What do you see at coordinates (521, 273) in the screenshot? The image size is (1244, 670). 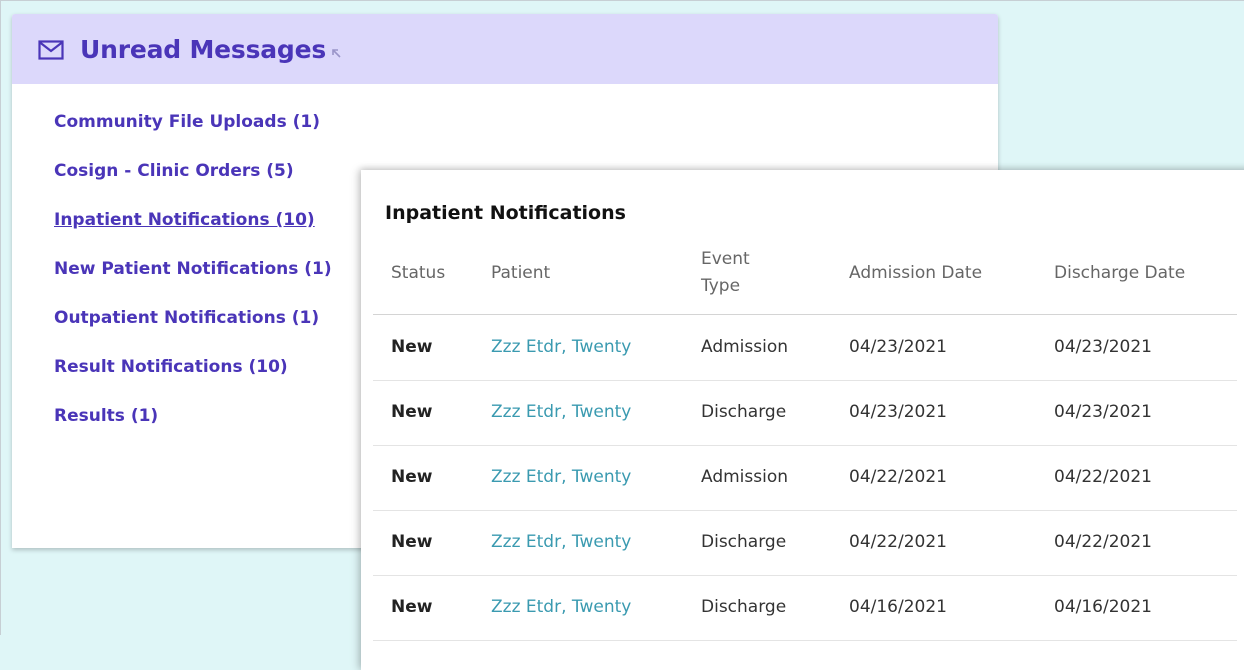 I see `column-header-patient: Patient` at bounding box center [521, 273].